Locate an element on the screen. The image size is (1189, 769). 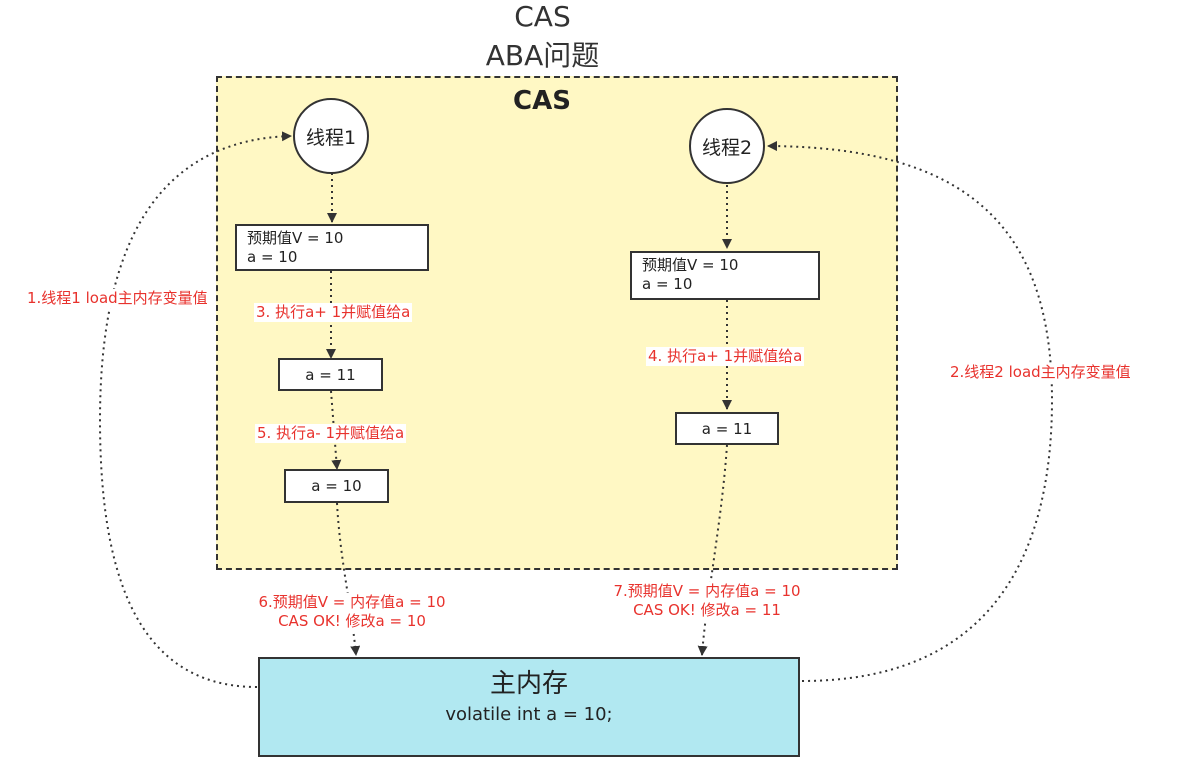
step4-label: 4. 执行a+ 1并赋值给a is located at coordinates (725, 356).